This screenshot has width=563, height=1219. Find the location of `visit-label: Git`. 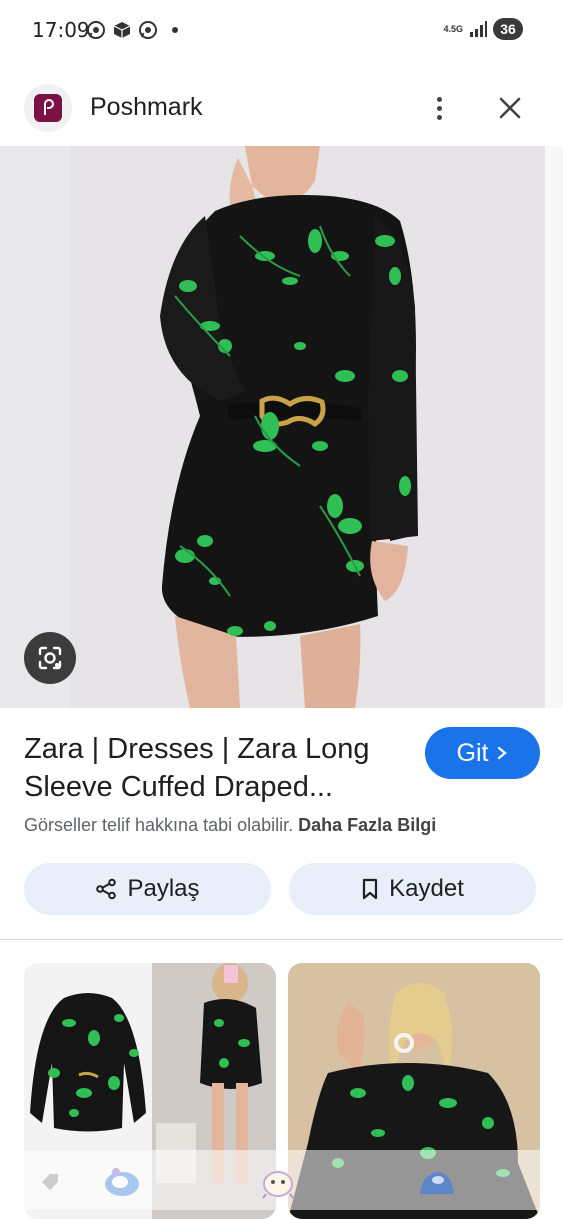

visit-label: Git is located at coordinates (472, 752).